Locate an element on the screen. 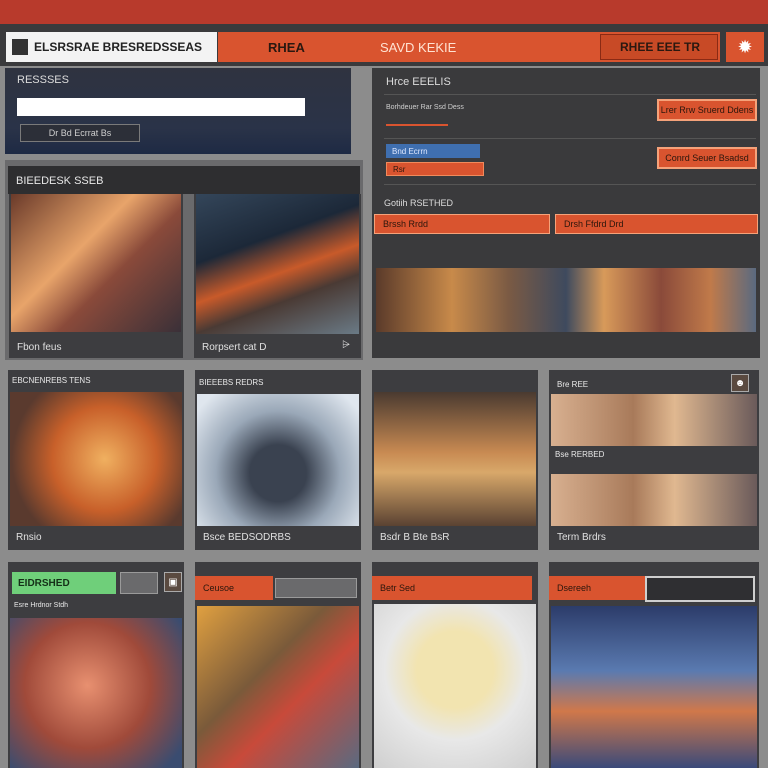 The height and width of the screenshot is (768, 768). media-card: BIEEEBS REDRS Bsce BEDSODRBS is located at coordinates (278, 460).